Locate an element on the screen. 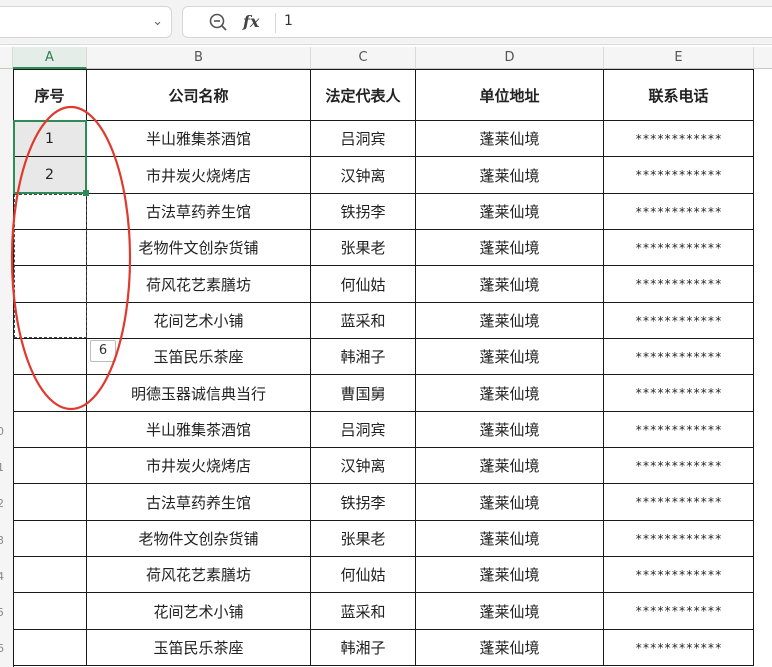 The height and width of the screenshot is (667, 772). column-header-f is located at coordinates (763, 58).